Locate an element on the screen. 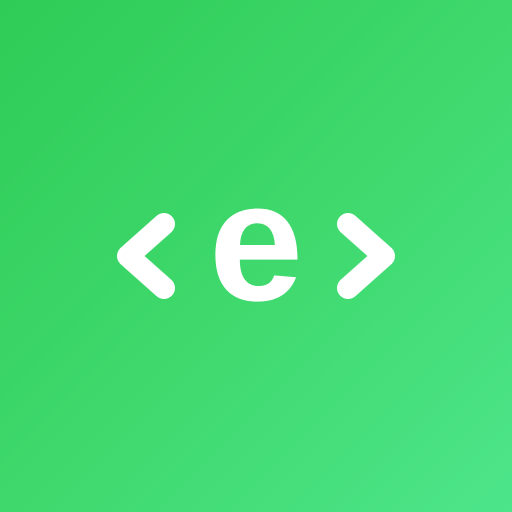 The image size is (512, 512). letter-e-mark: e is located at coordinates (256, 242).